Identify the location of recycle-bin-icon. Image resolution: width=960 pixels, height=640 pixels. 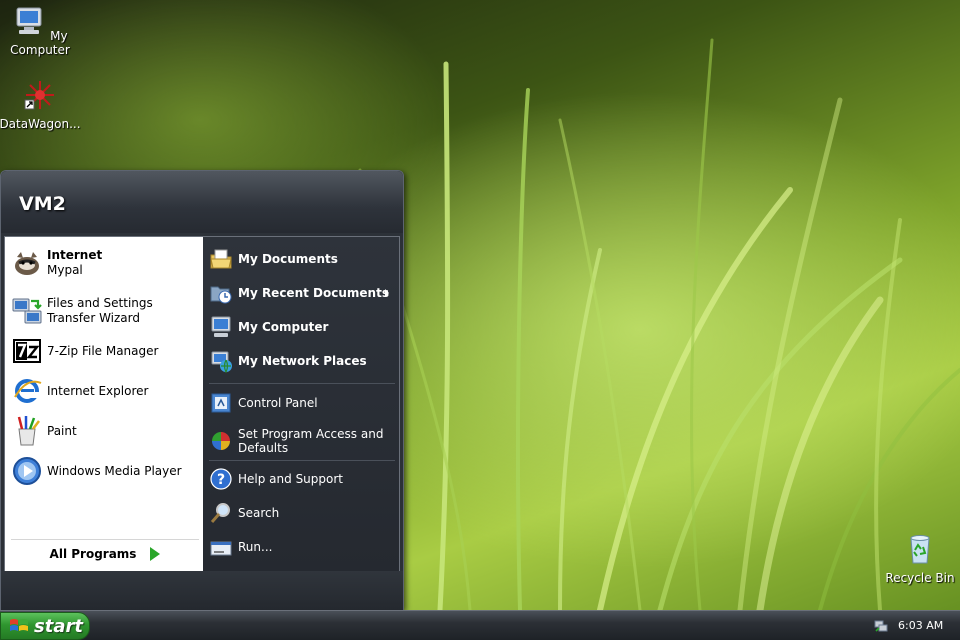
(920, 549).